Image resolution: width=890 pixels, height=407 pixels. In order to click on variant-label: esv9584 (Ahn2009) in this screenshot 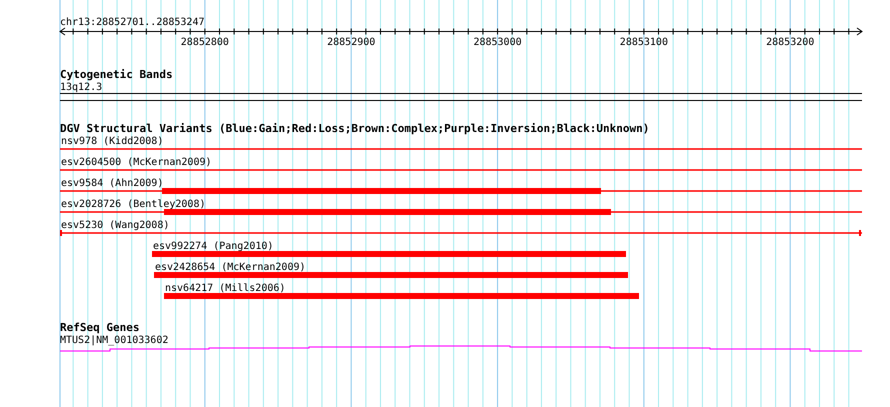, I will do `click(112, 183)`.